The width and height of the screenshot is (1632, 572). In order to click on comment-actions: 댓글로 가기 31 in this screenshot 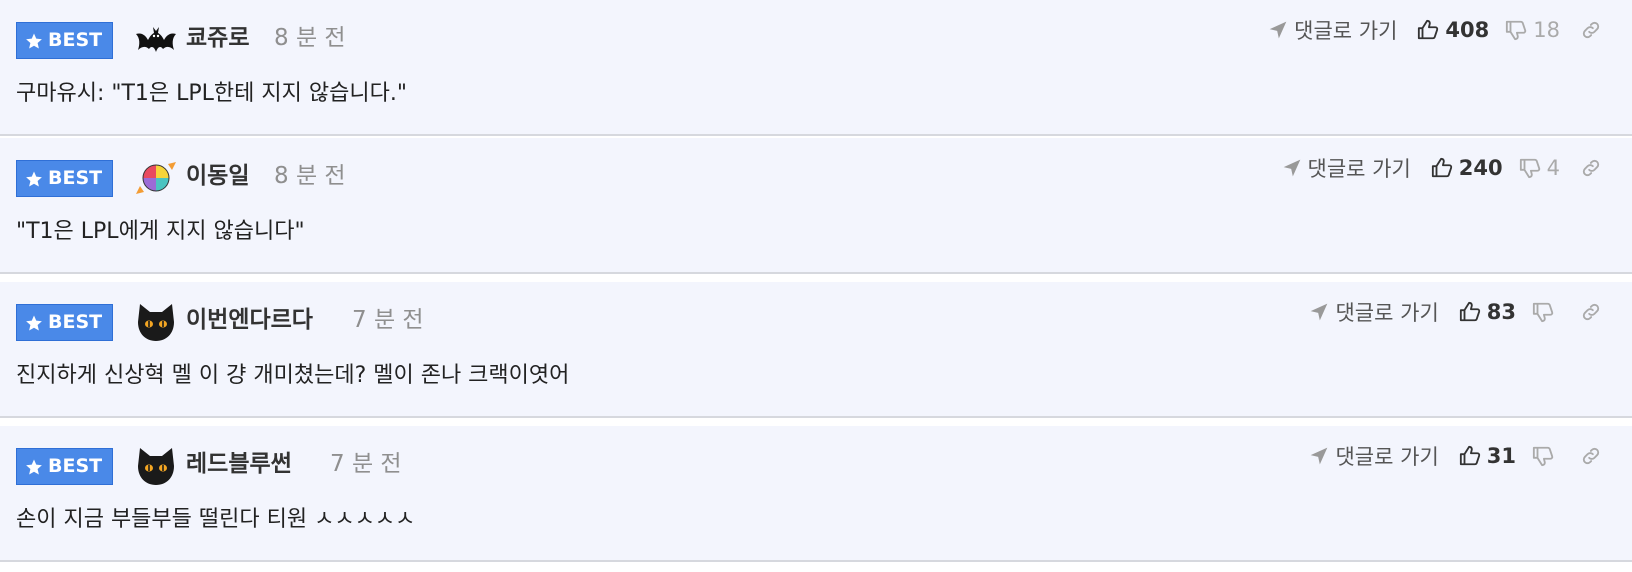, I will do `click(1455, 456)`.